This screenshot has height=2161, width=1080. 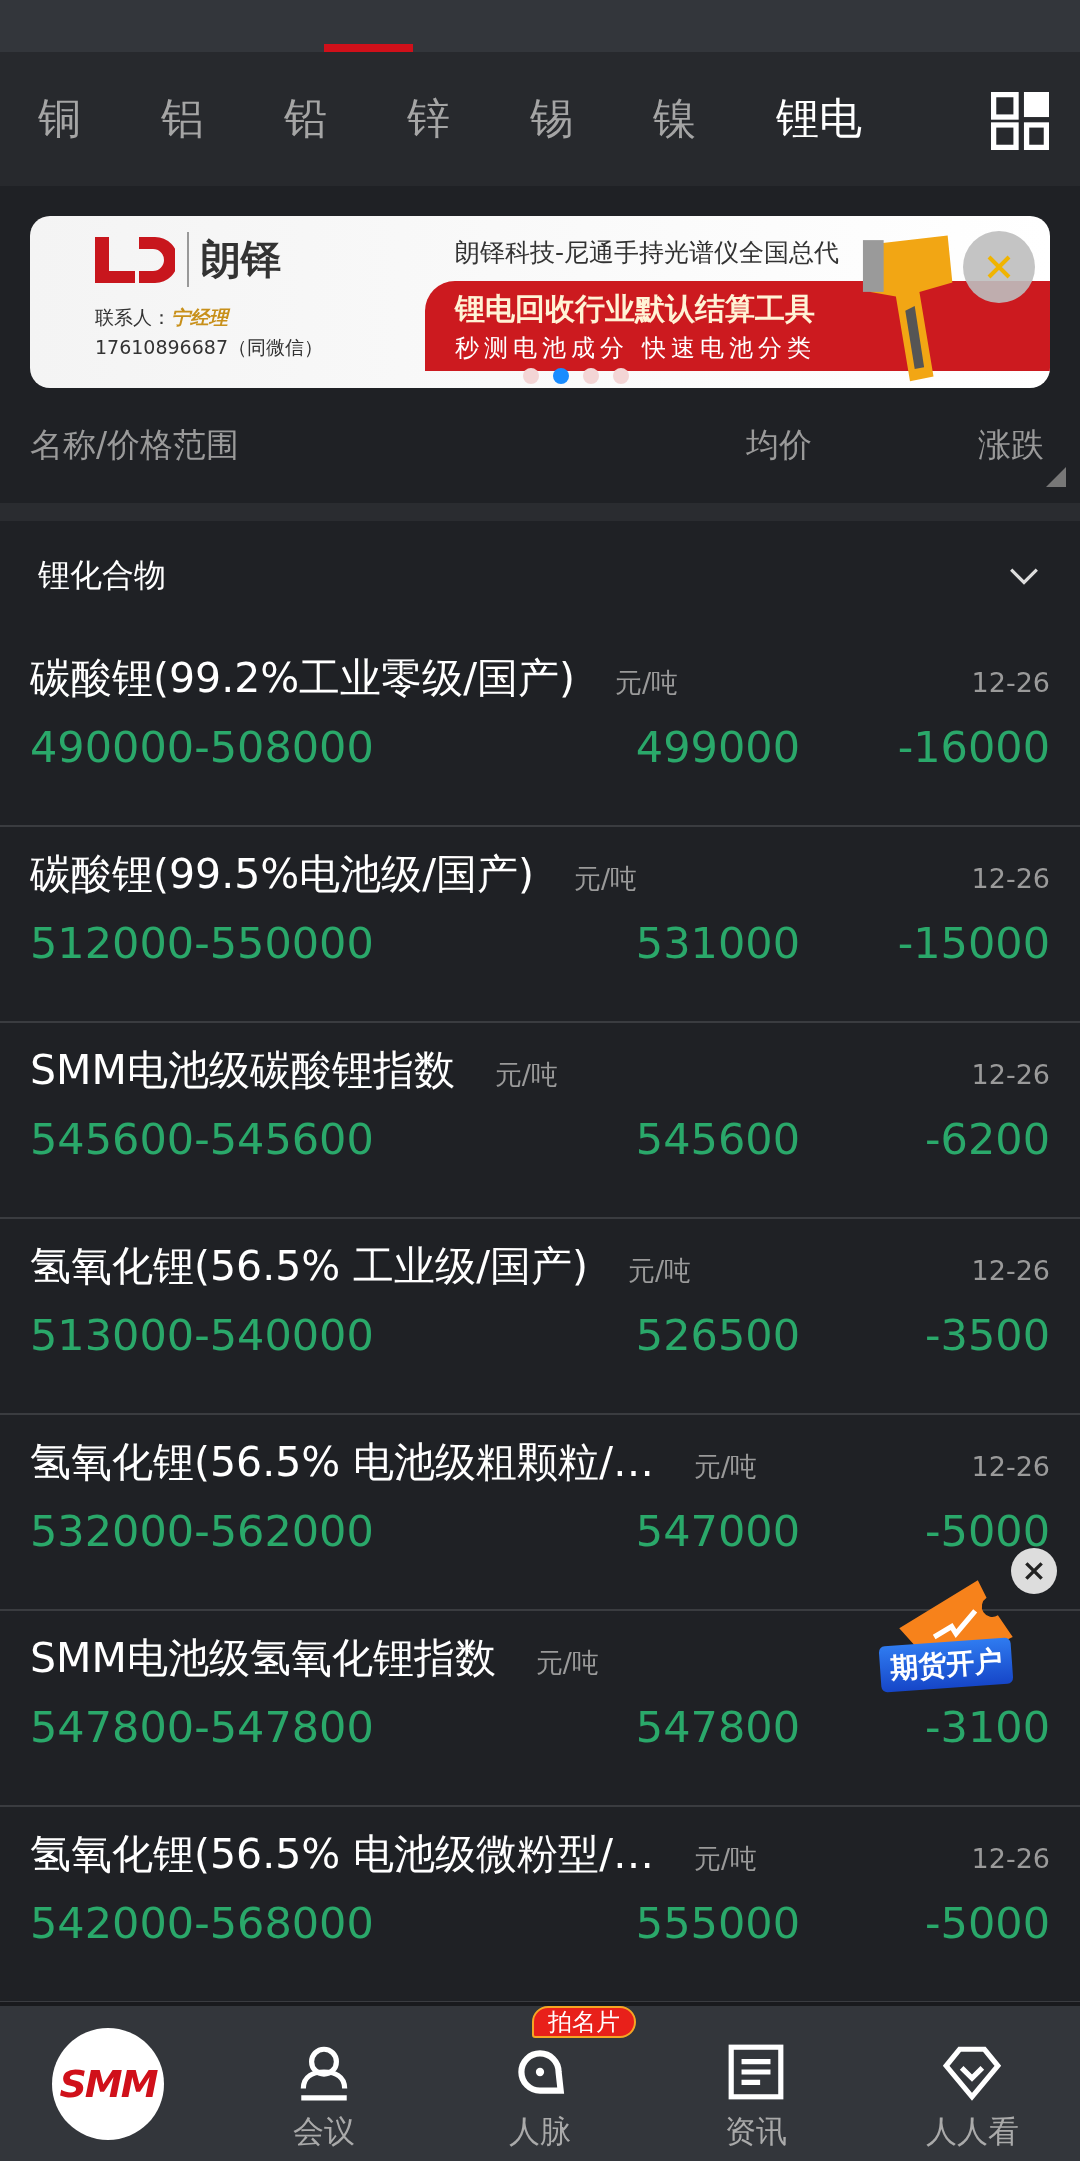 What do you see at coordinates (987, 1335) in the screenshot?
I see `price-change: -3500` at bounding box center [987, 1335].